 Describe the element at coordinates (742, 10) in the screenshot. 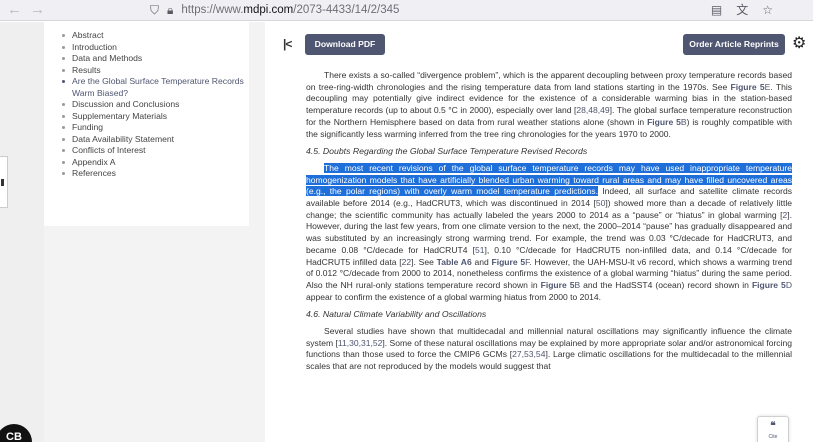

I see `translate-icon: 文` at that location.